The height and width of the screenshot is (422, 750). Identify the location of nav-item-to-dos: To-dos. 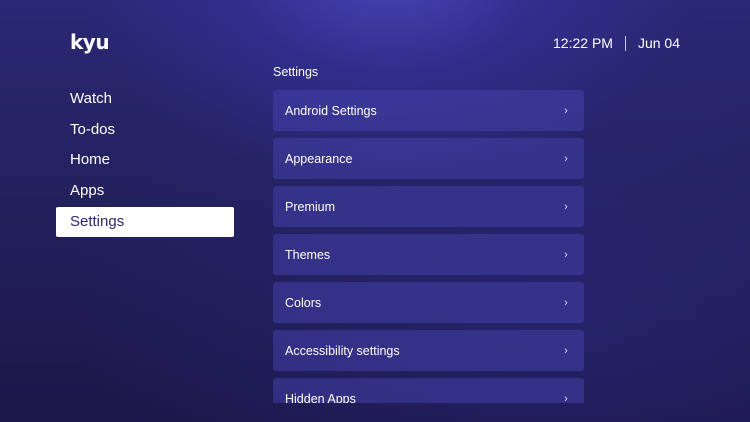
(145, 130).